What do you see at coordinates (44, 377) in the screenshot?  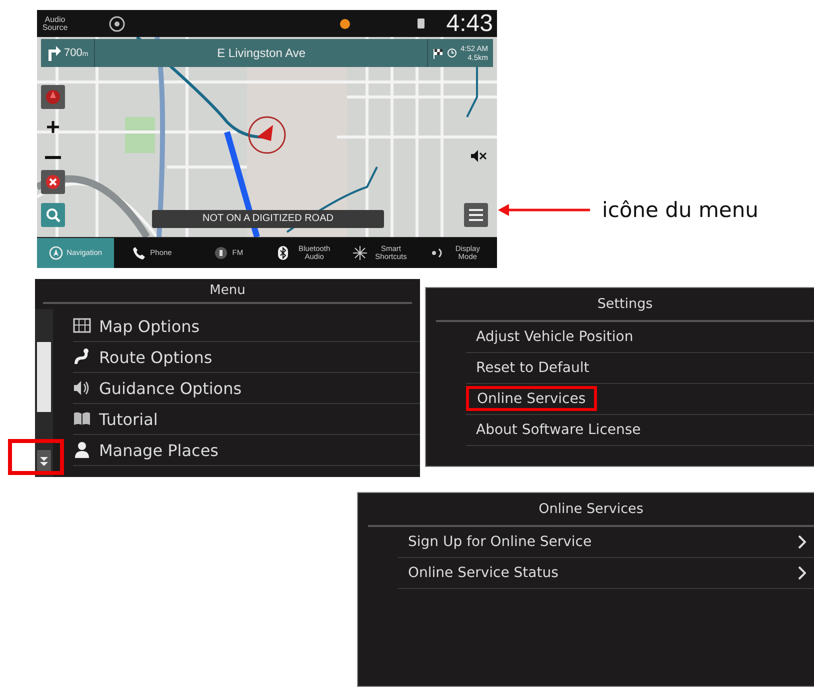 I see `scrollbar-thumb` at bounding box center [44, 377].